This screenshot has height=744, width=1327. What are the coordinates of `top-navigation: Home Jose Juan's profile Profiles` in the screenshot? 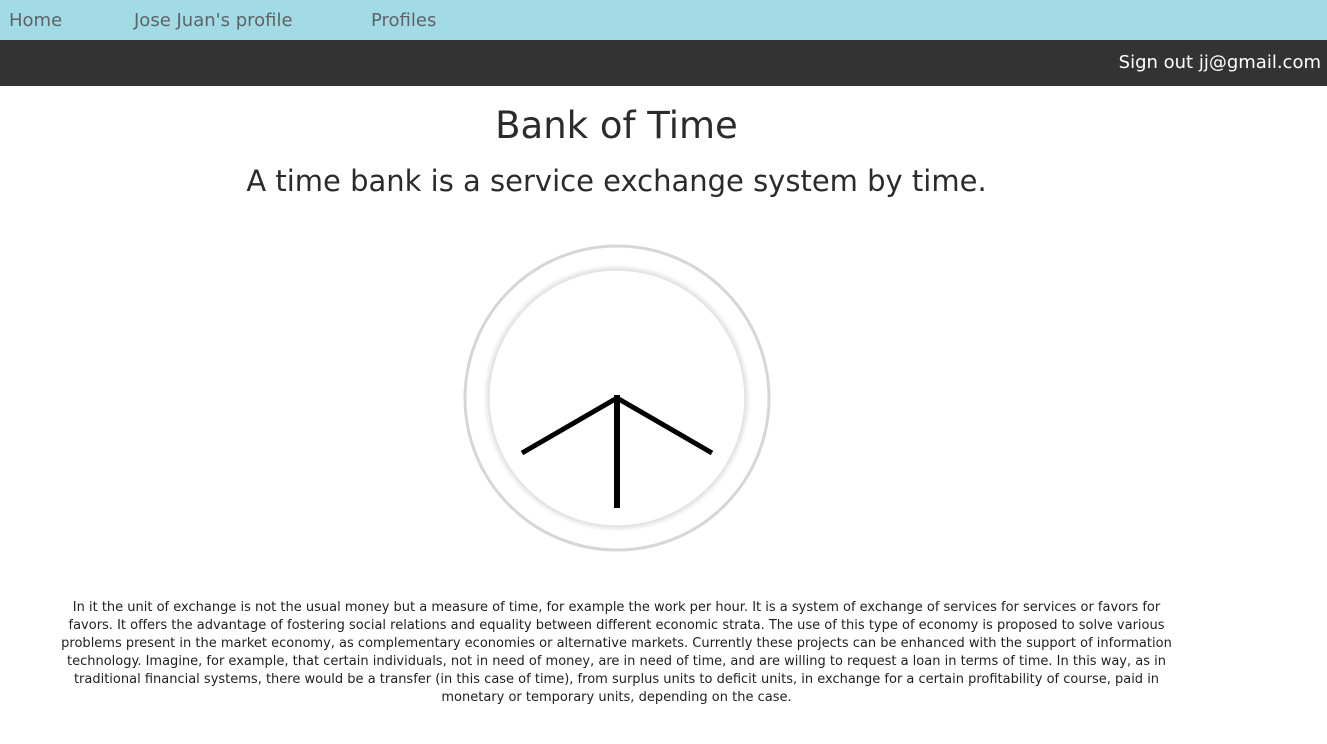 It's located at (663, 20).